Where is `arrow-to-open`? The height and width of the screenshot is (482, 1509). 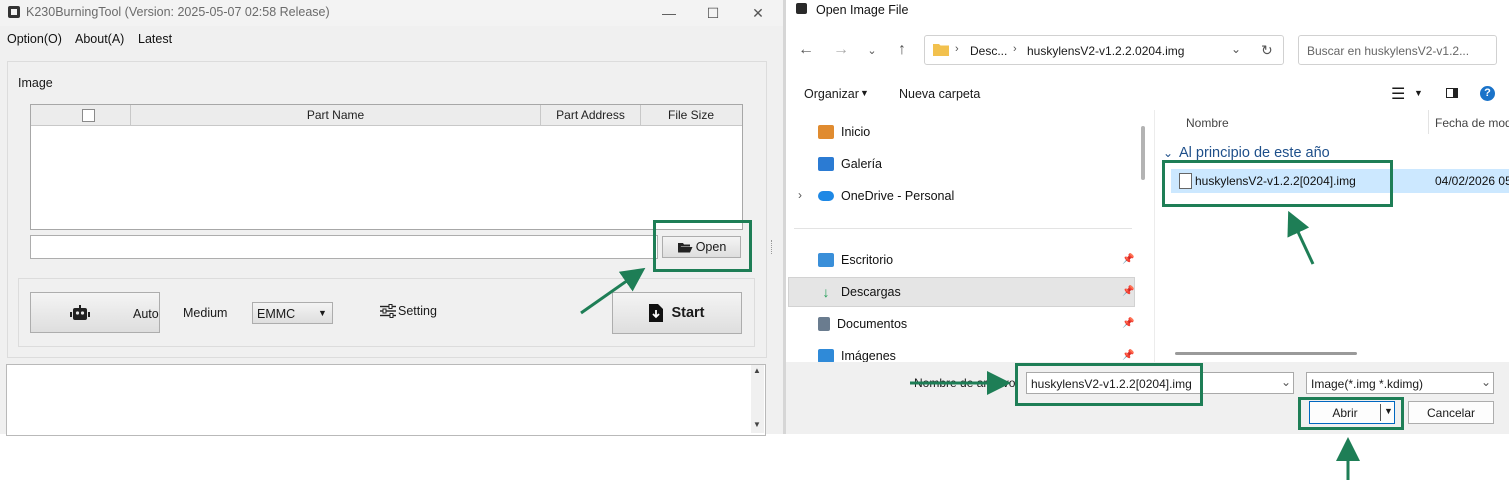 arrow-to-open is located at coordinates (613, 291).